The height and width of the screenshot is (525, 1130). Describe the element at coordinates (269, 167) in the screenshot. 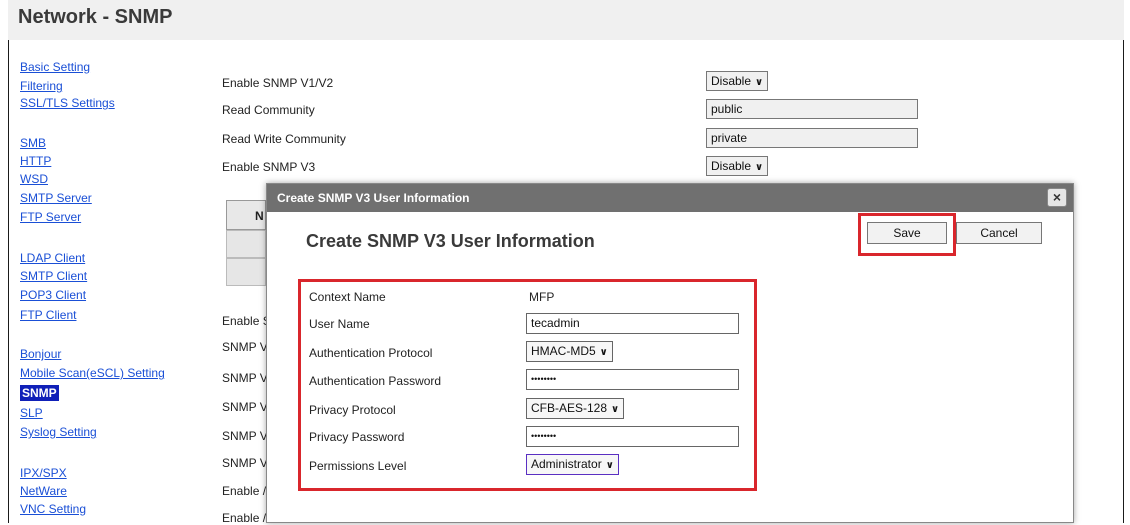

I see `enable-snmp-v3-label: Enable SNMP V3` at that location.